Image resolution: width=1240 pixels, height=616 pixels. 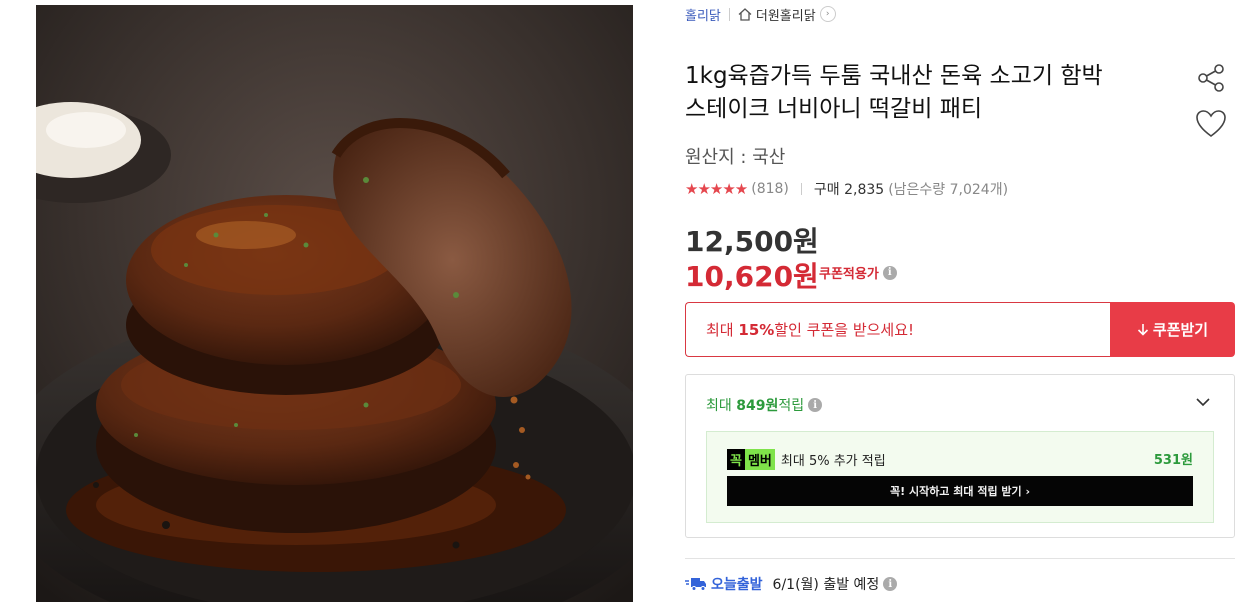 I want to click on purchase-count: 구매 2,835, so click(x=849, y=190).